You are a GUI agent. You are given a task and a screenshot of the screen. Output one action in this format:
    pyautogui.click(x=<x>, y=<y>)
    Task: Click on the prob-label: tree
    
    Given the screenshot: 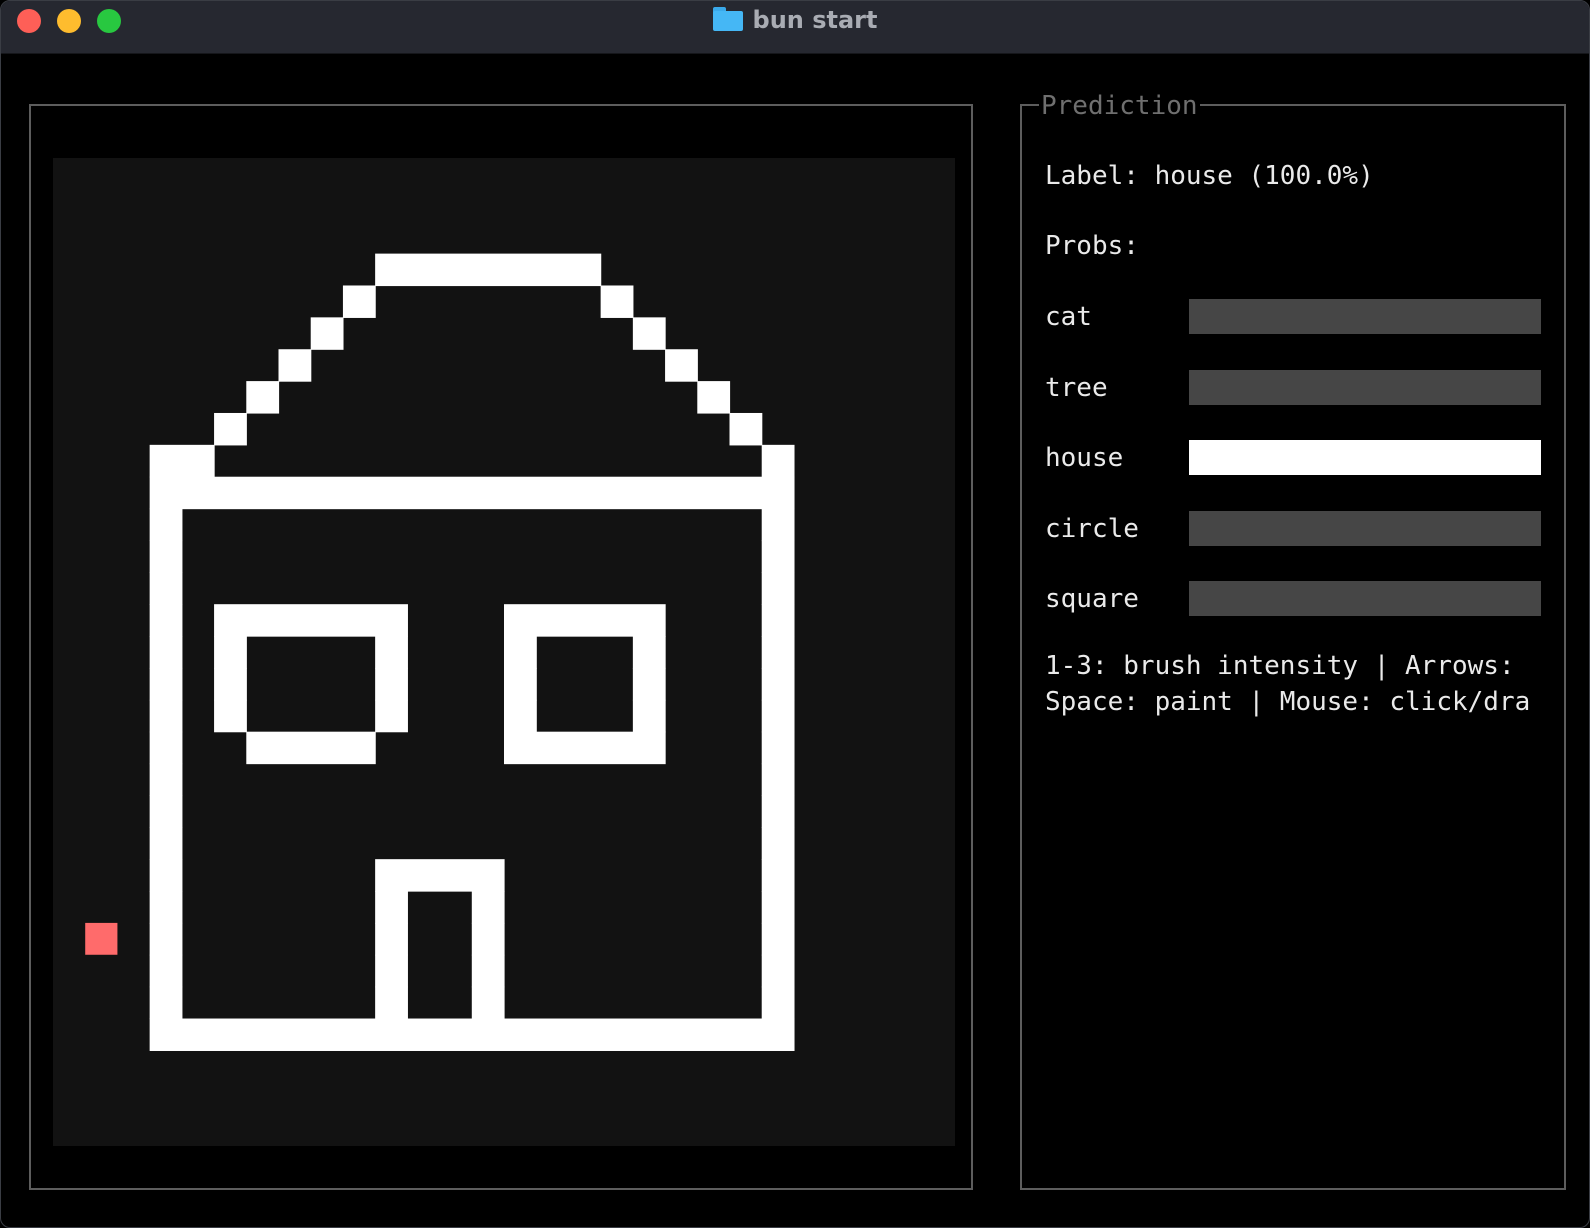 What is the action you would take?
    pyautogui.click(x=1076, y=388)
    